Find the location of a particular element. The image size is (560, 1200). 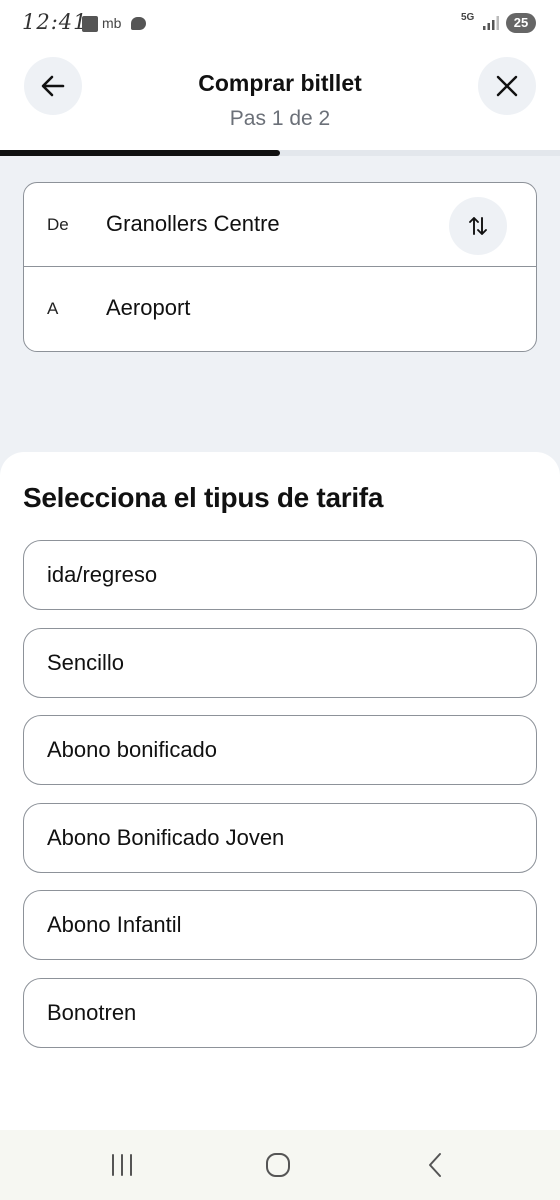

step-indicator: Pas 1 de 2 is located at coordinates (280, 118).